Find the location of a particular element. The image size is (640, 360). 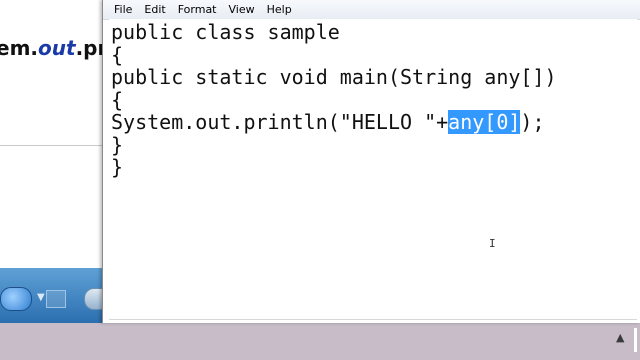

code-line-1: public class sample is located at coordinates (225, 32).